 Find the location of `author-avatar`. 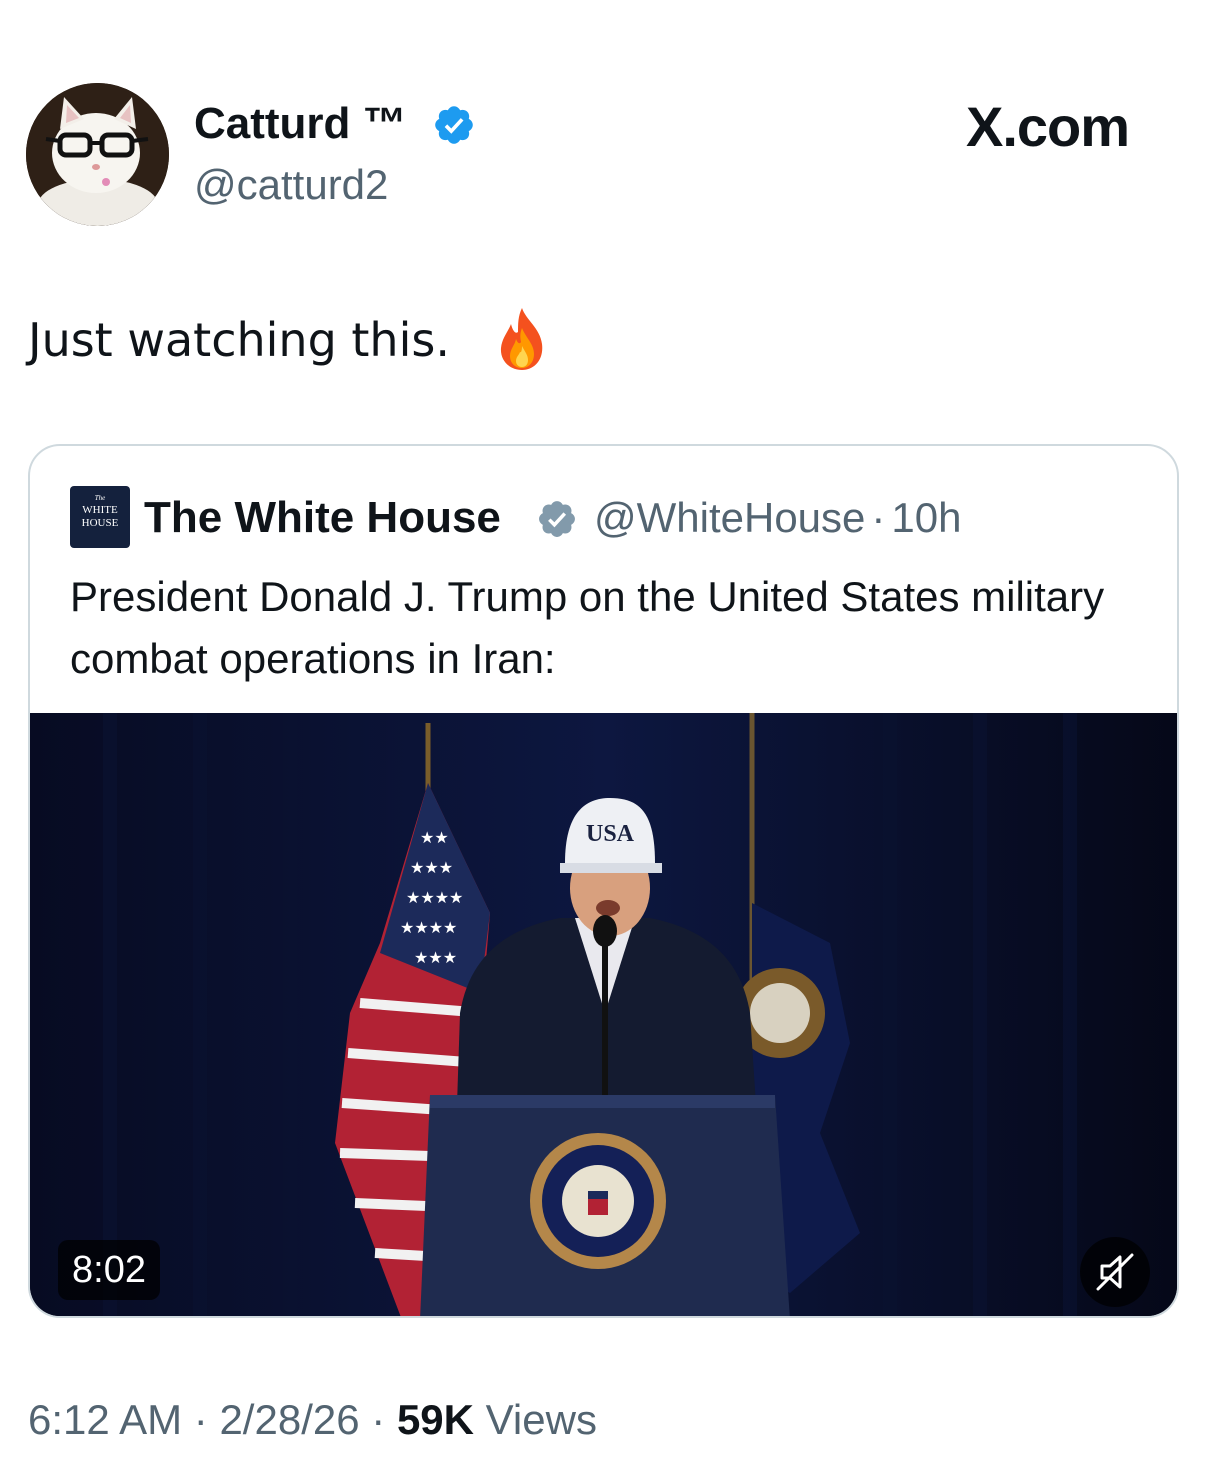

author-avatar is located at coordinates (97, 154).